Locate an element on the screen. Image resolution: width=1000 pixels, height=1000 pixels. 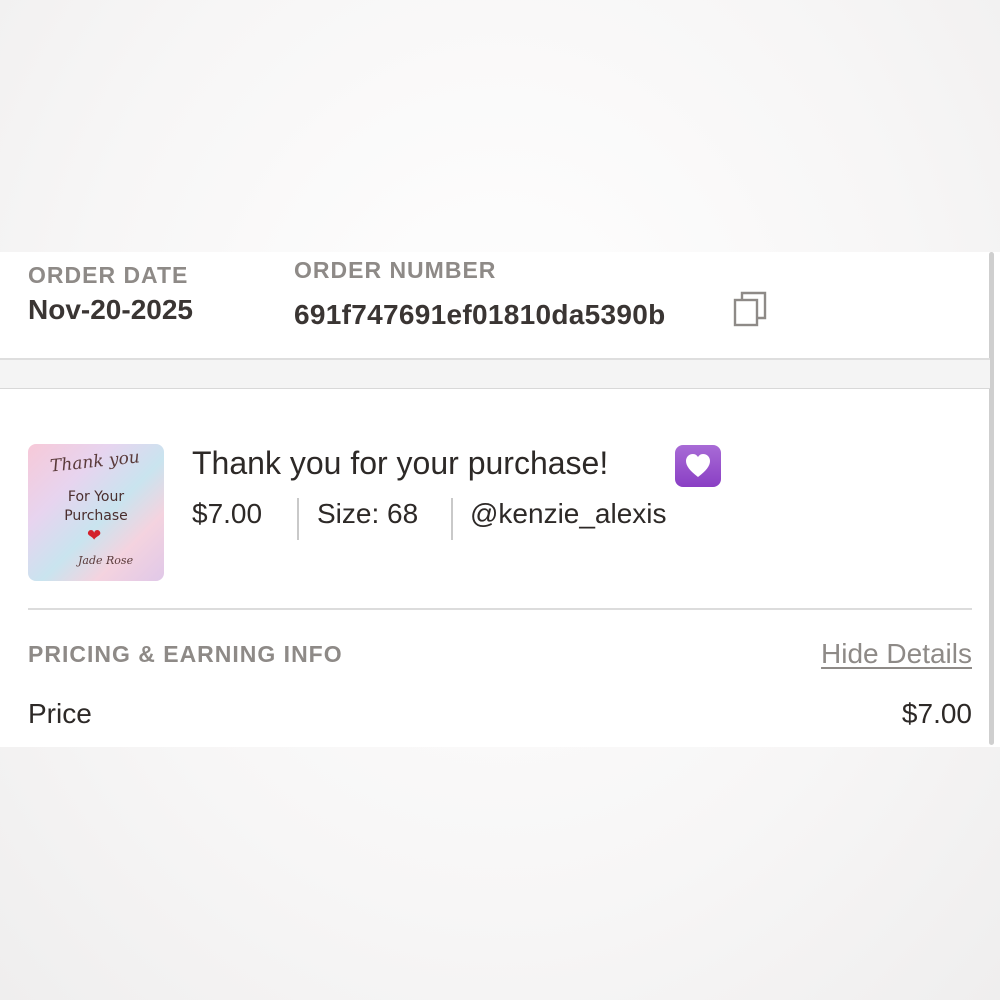
thumbnail-line-purchase: Purchase is located at coordinates (96, 516).